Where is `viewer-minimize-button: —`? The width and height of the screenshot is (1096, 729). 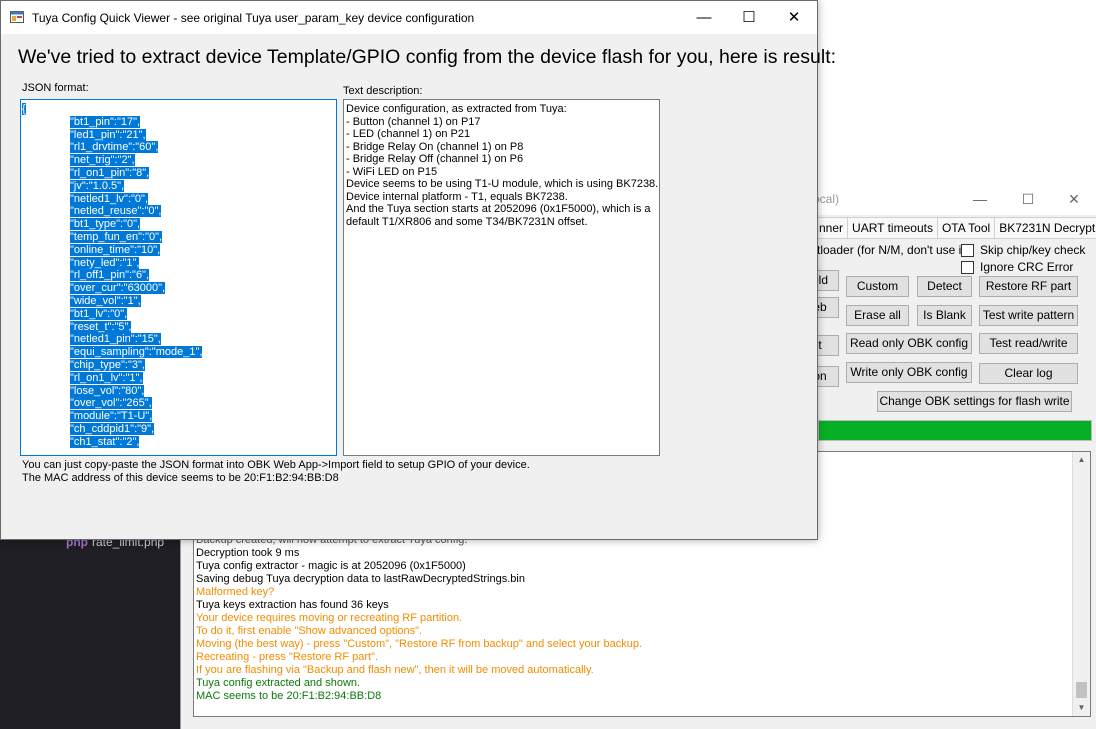 viewer-minimize-button: — is located at coordinates (704, 18).